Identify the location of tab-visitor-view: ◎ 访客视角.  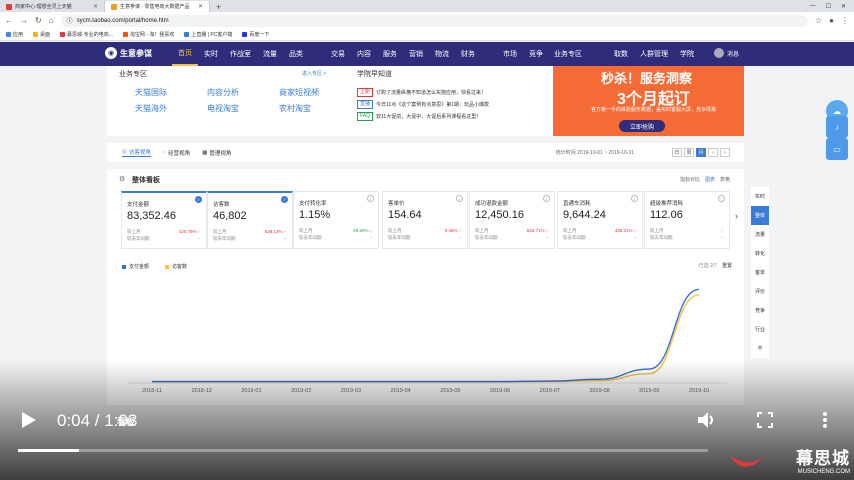
(136, 152).